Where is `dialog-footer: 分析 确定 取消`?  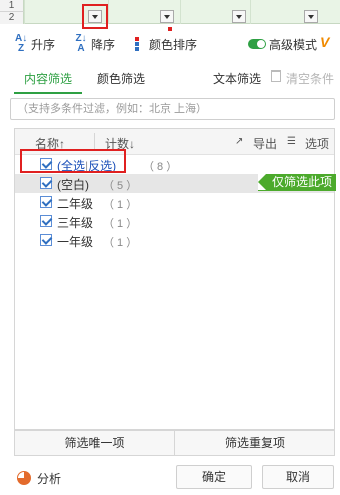
dialog-footer: 分析 确定 取消 is located at coordinates (170, 477).